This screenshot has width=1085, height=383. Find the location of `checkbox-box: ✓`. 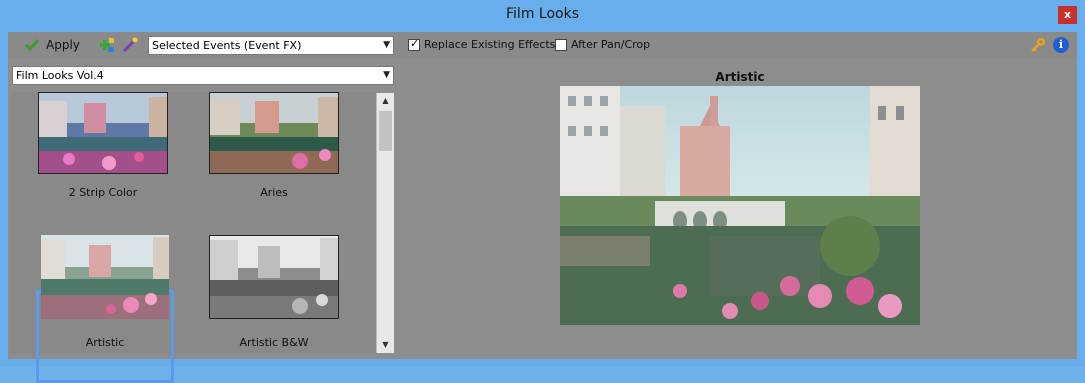

checkbox-box: ✓ is located at coordinates (414, 43).